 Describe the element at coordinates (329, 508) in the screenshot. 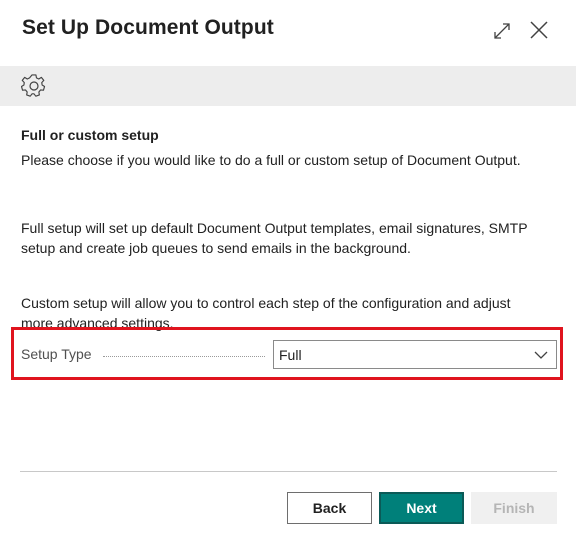

I see `back-button: Back` at that location.